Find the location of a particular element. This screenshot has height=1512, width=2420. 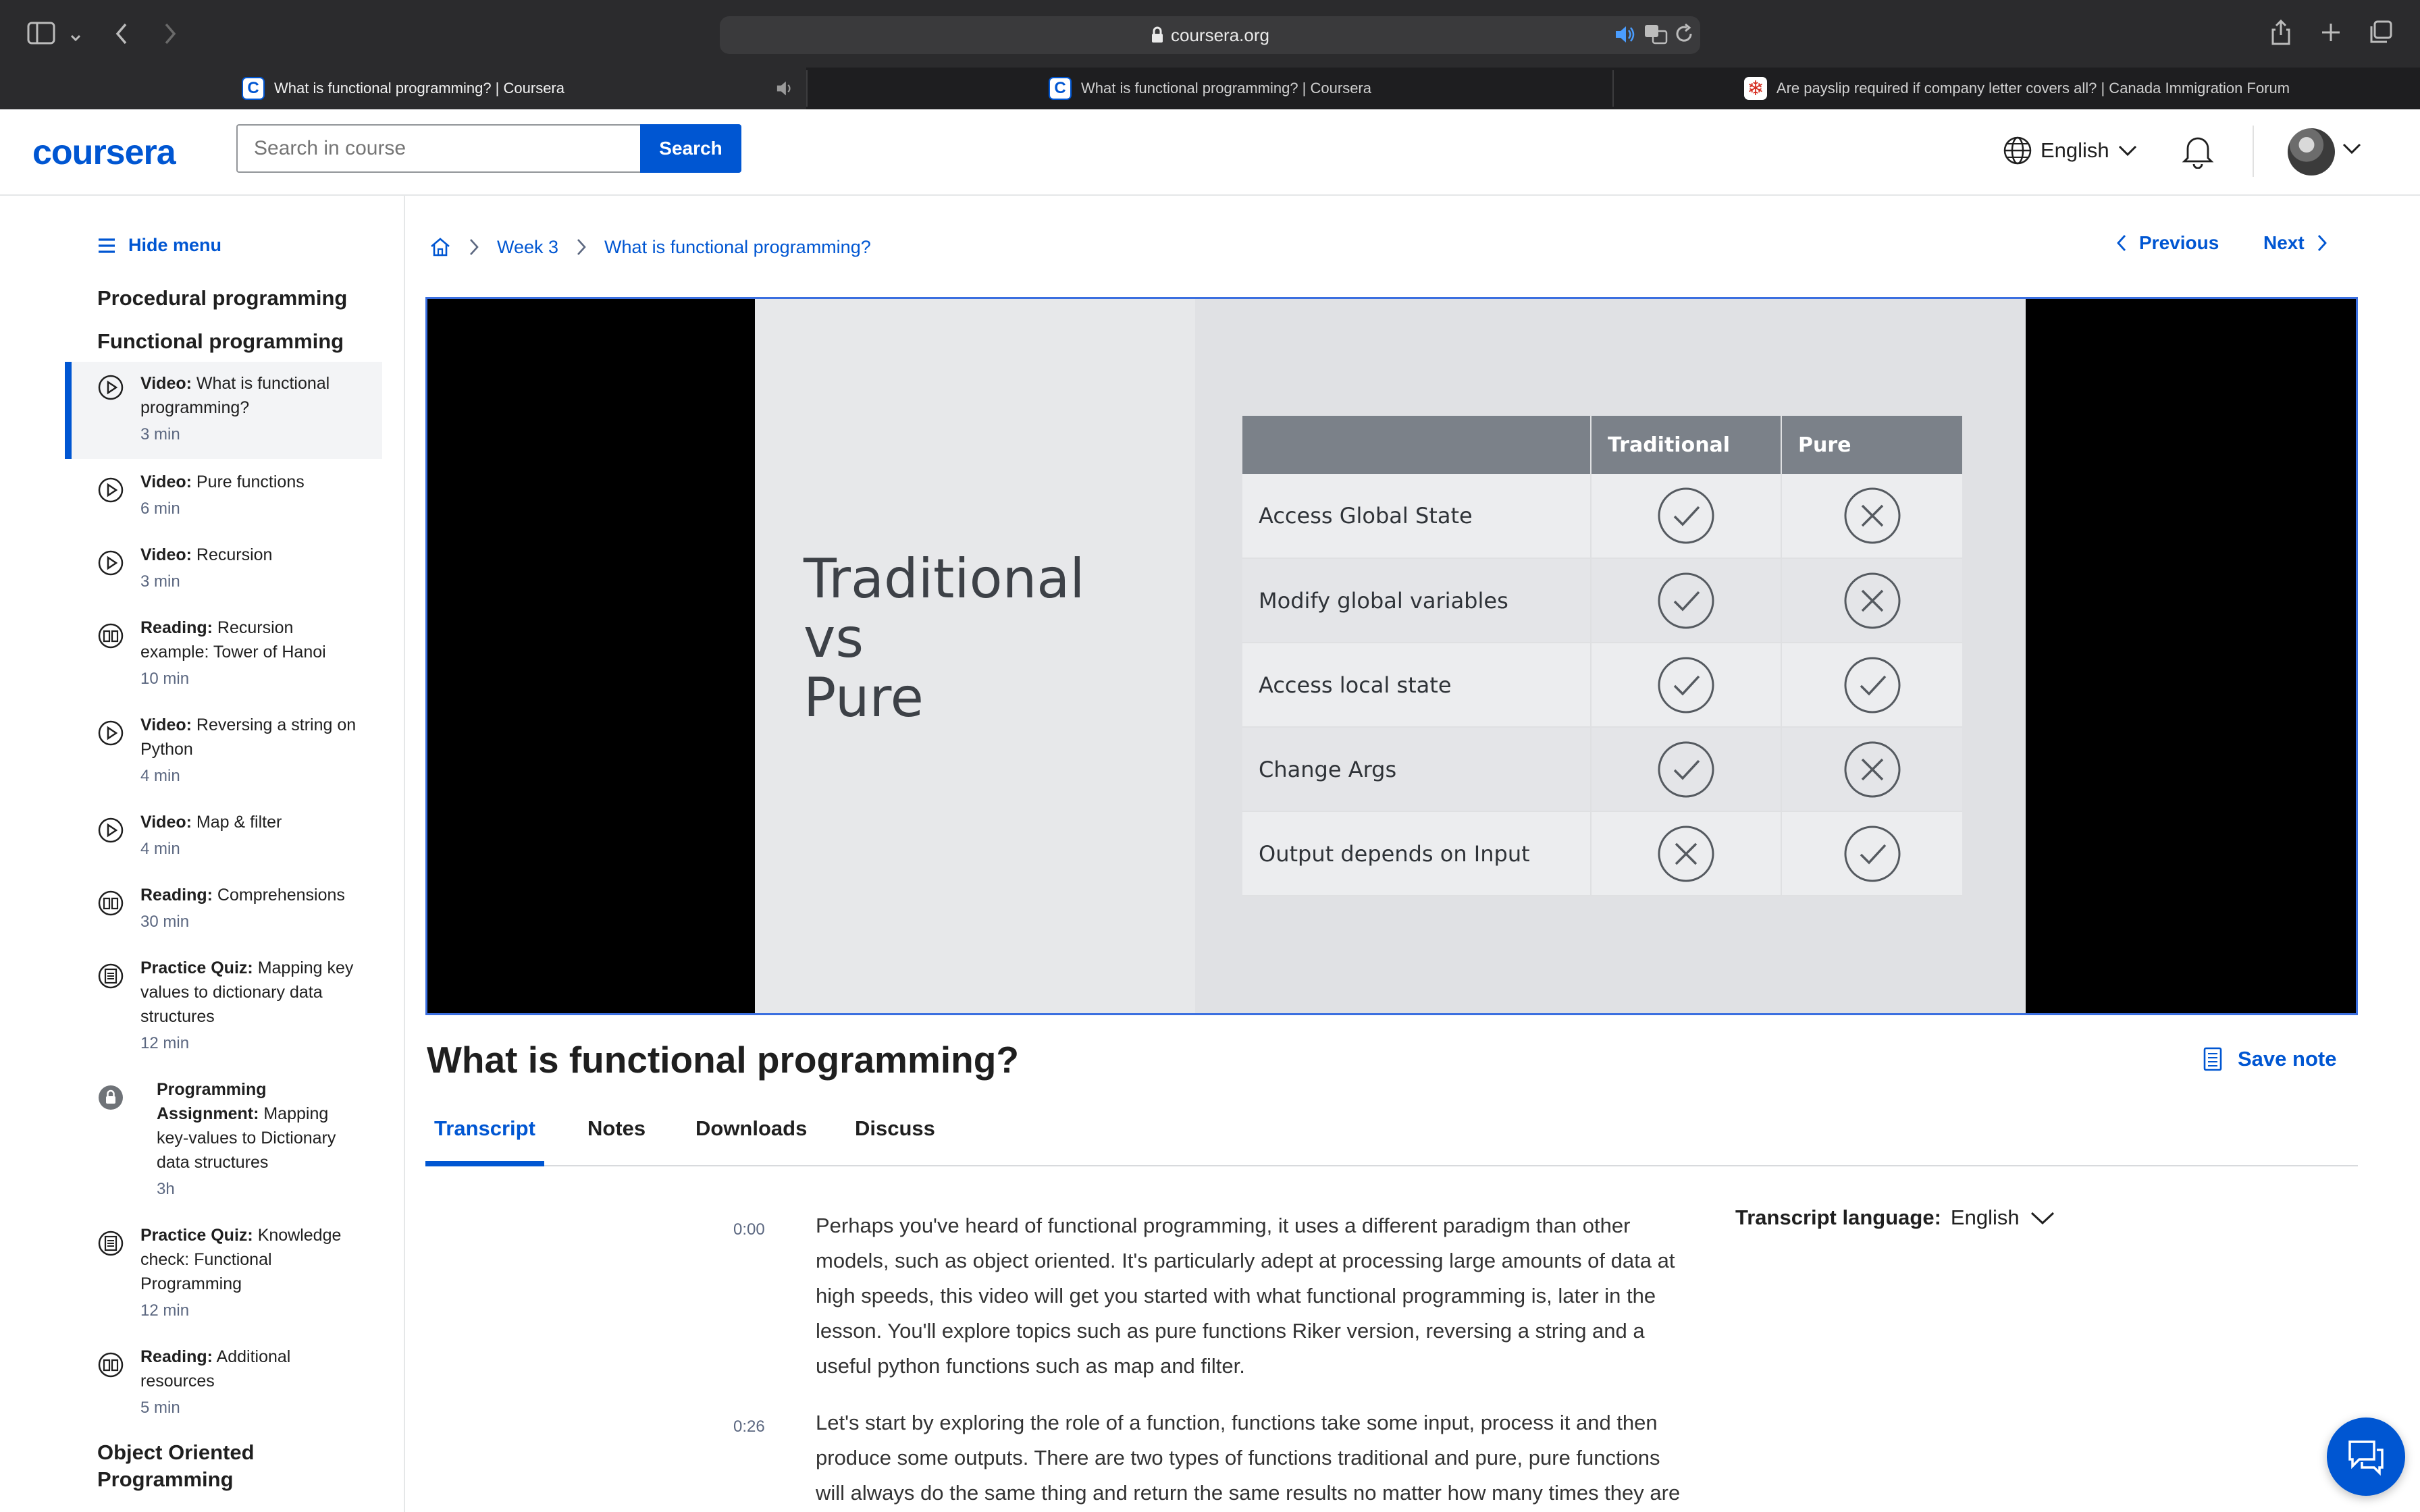

section-title: Functional programming is located at coordinates (220, 341).